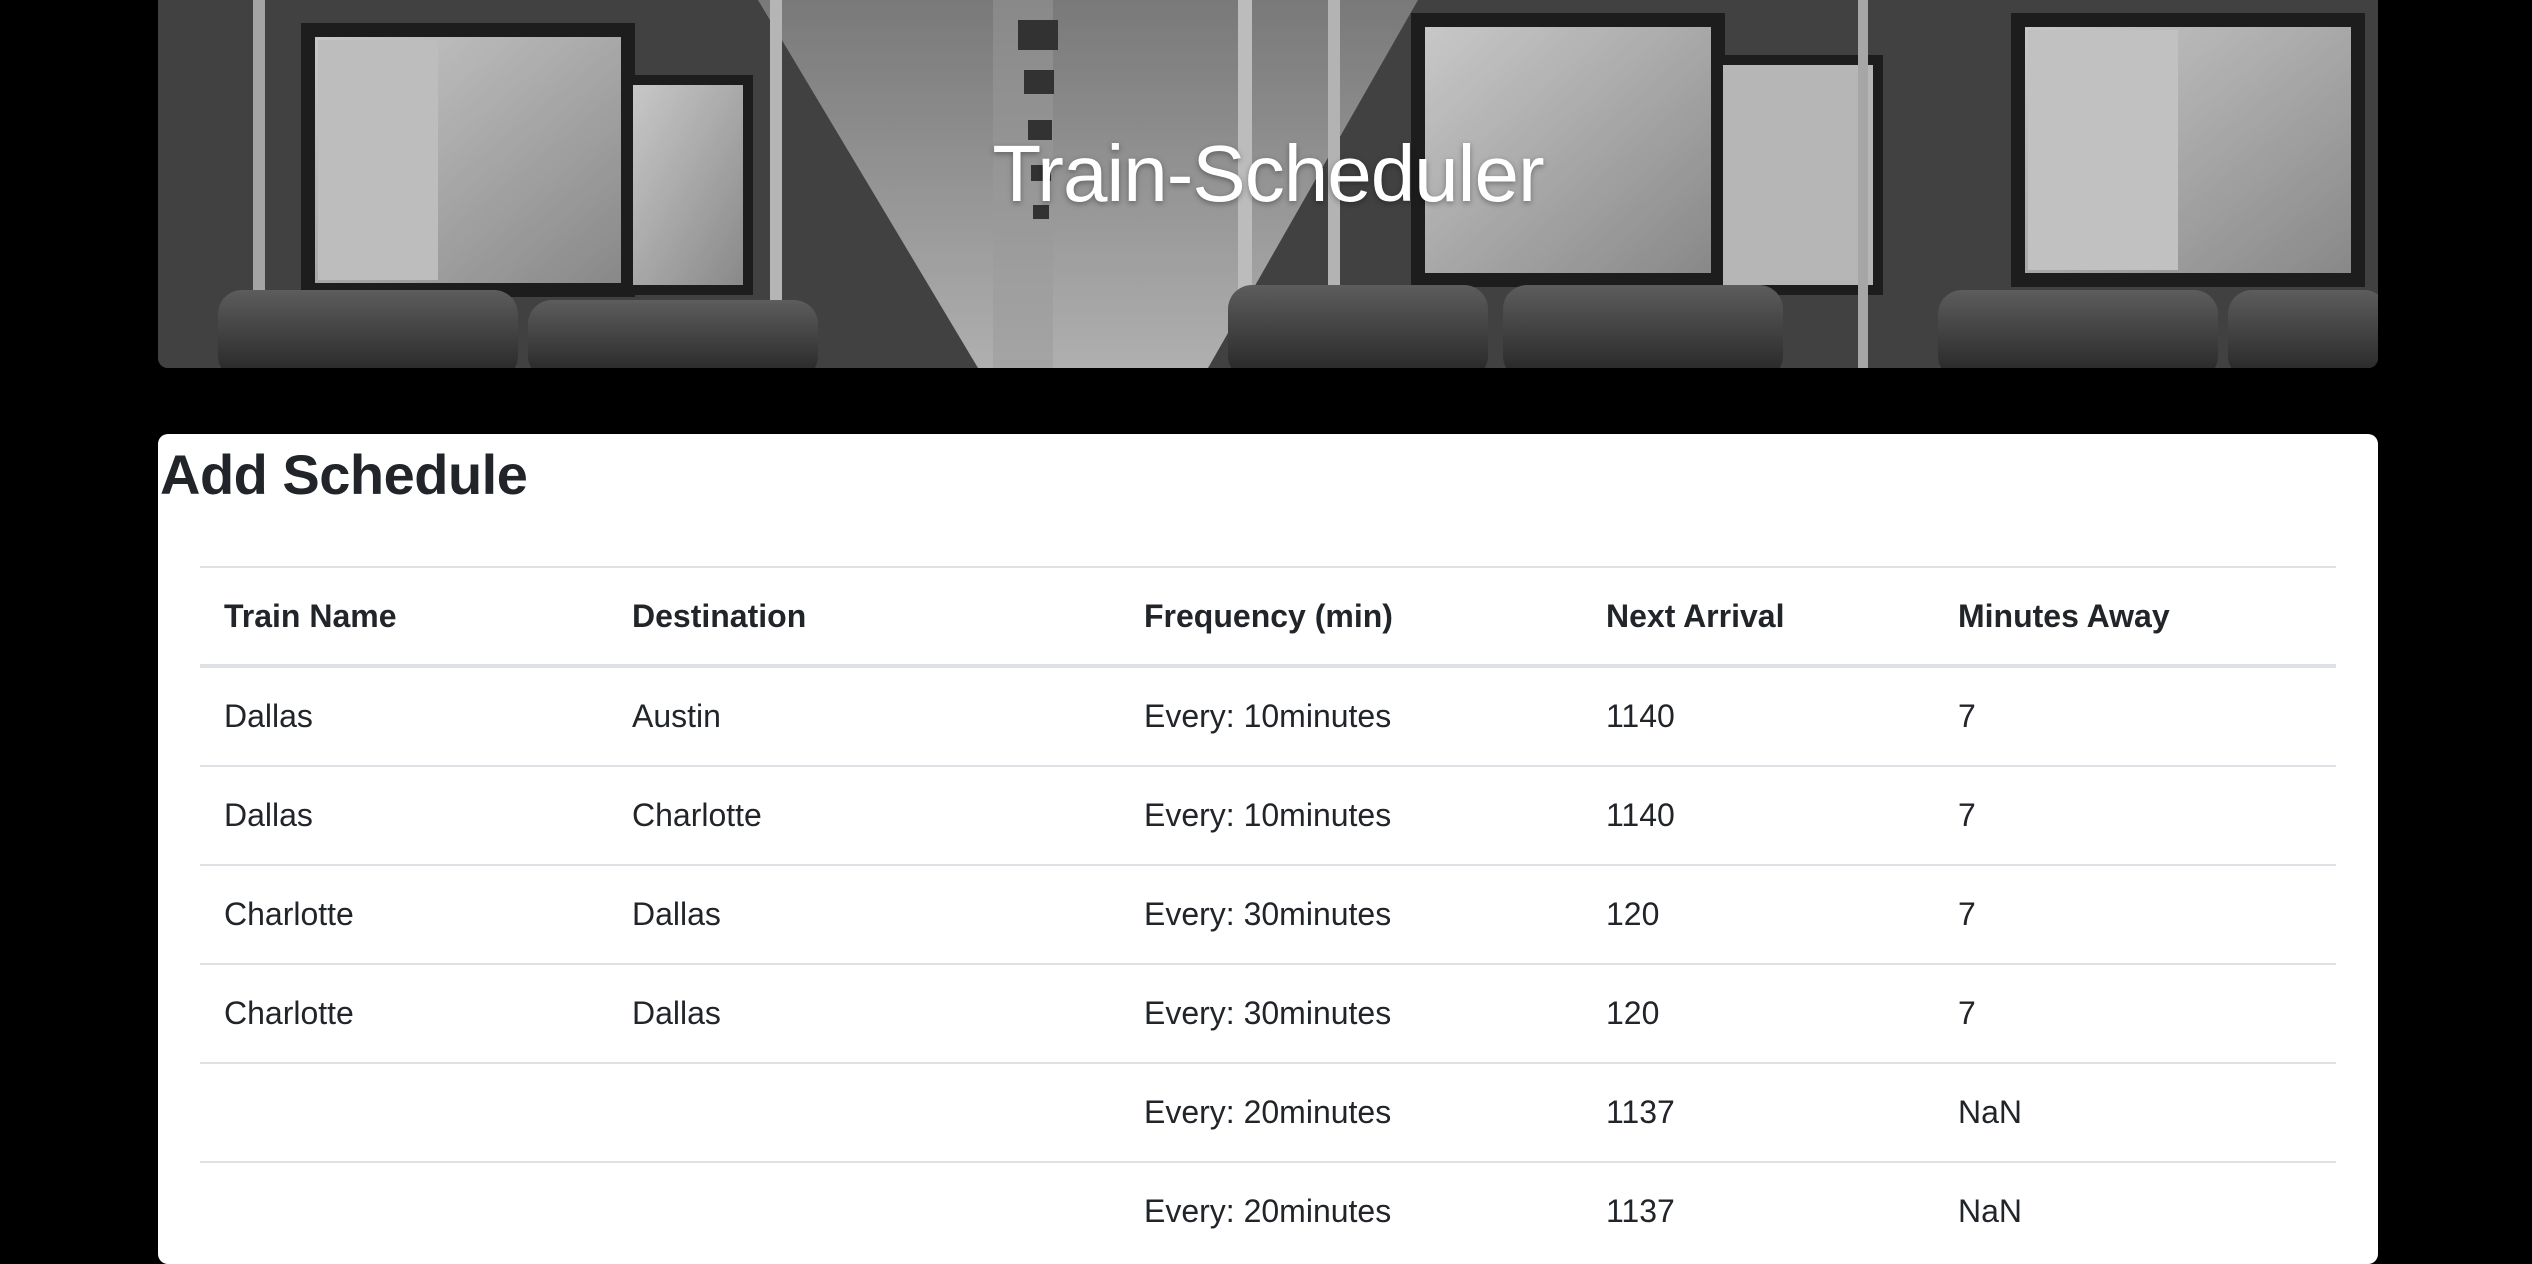  I want to click on destination-cell: Charlotte, so click(864, 815).